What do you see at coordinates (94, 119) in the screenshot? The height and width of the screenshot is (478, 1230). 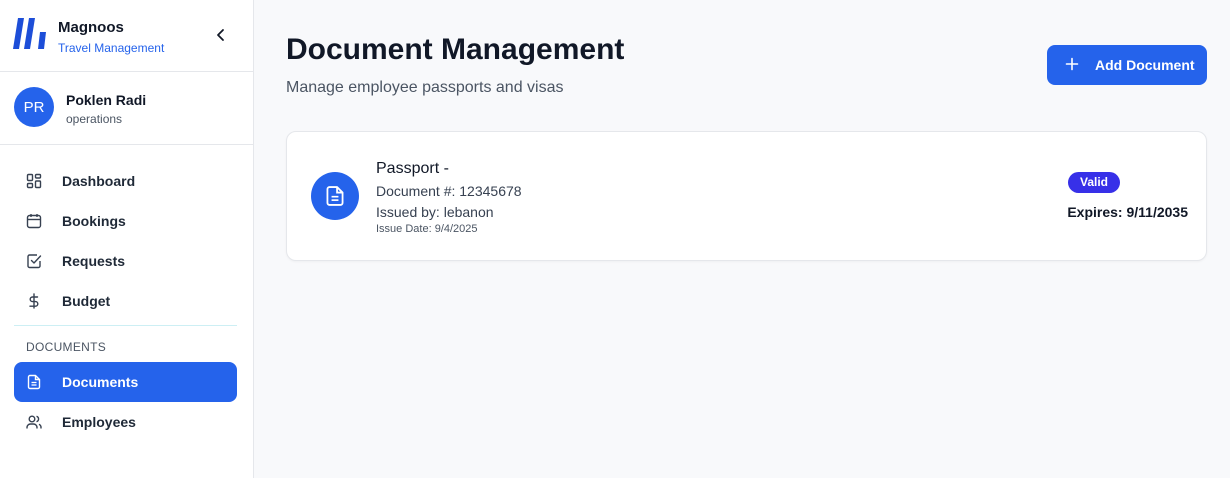 I see `user-role: operations` at bounding box center [94, 119].